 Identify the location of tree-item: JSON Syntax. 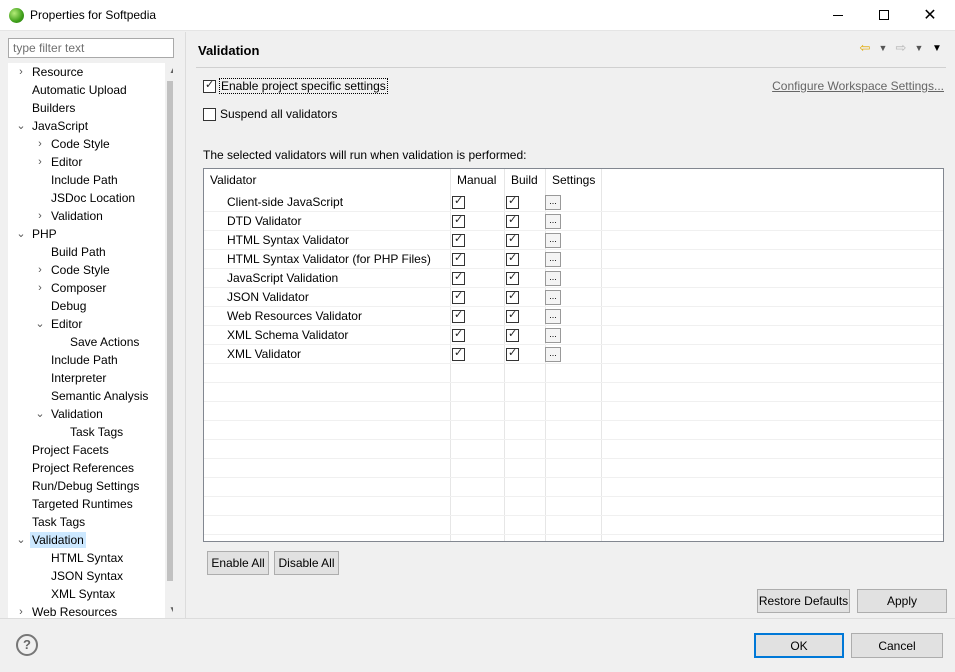
(87, 576).